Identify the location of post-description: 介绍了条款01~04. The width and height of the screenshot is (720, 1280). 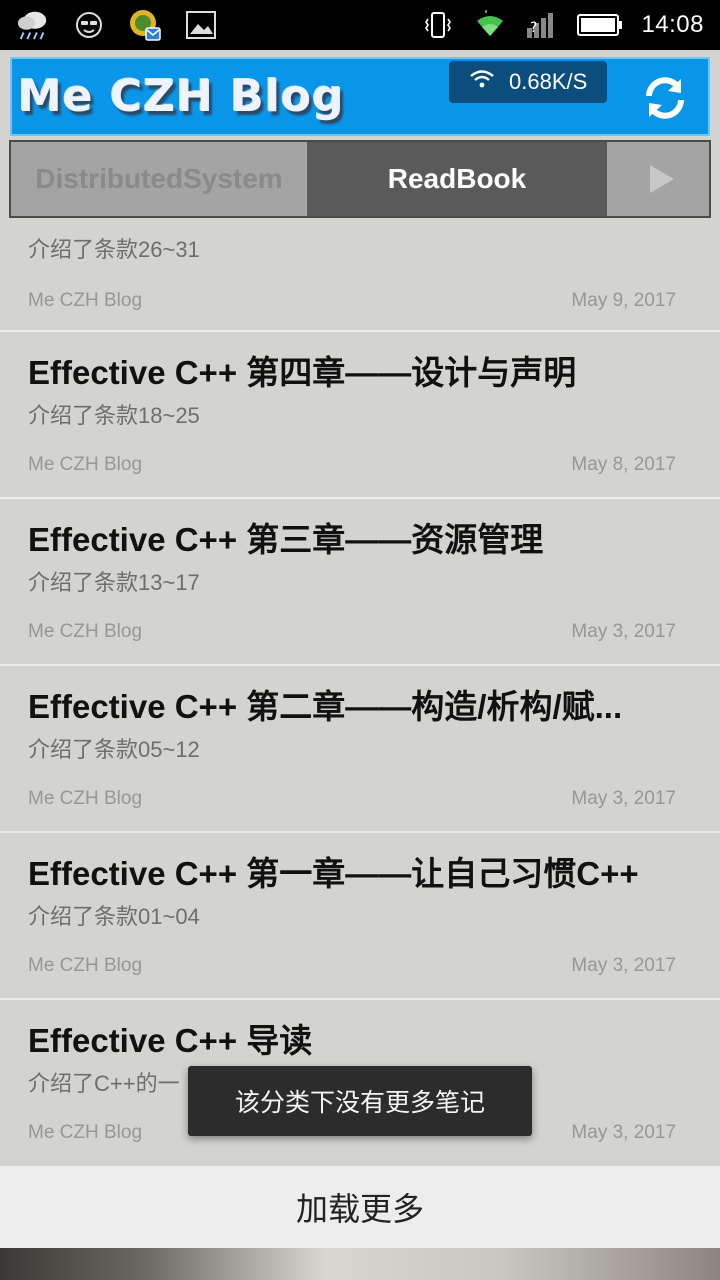
(114, 916).